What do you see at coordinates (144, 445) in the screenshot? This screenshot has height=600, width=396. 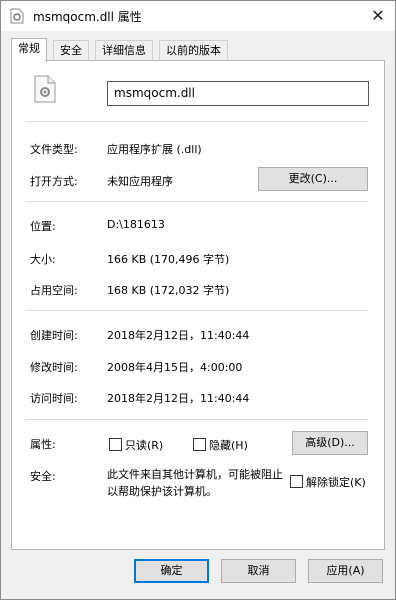 I see `readonly-checkbox-label: 只读(R)` at bounding box center [144, 445].